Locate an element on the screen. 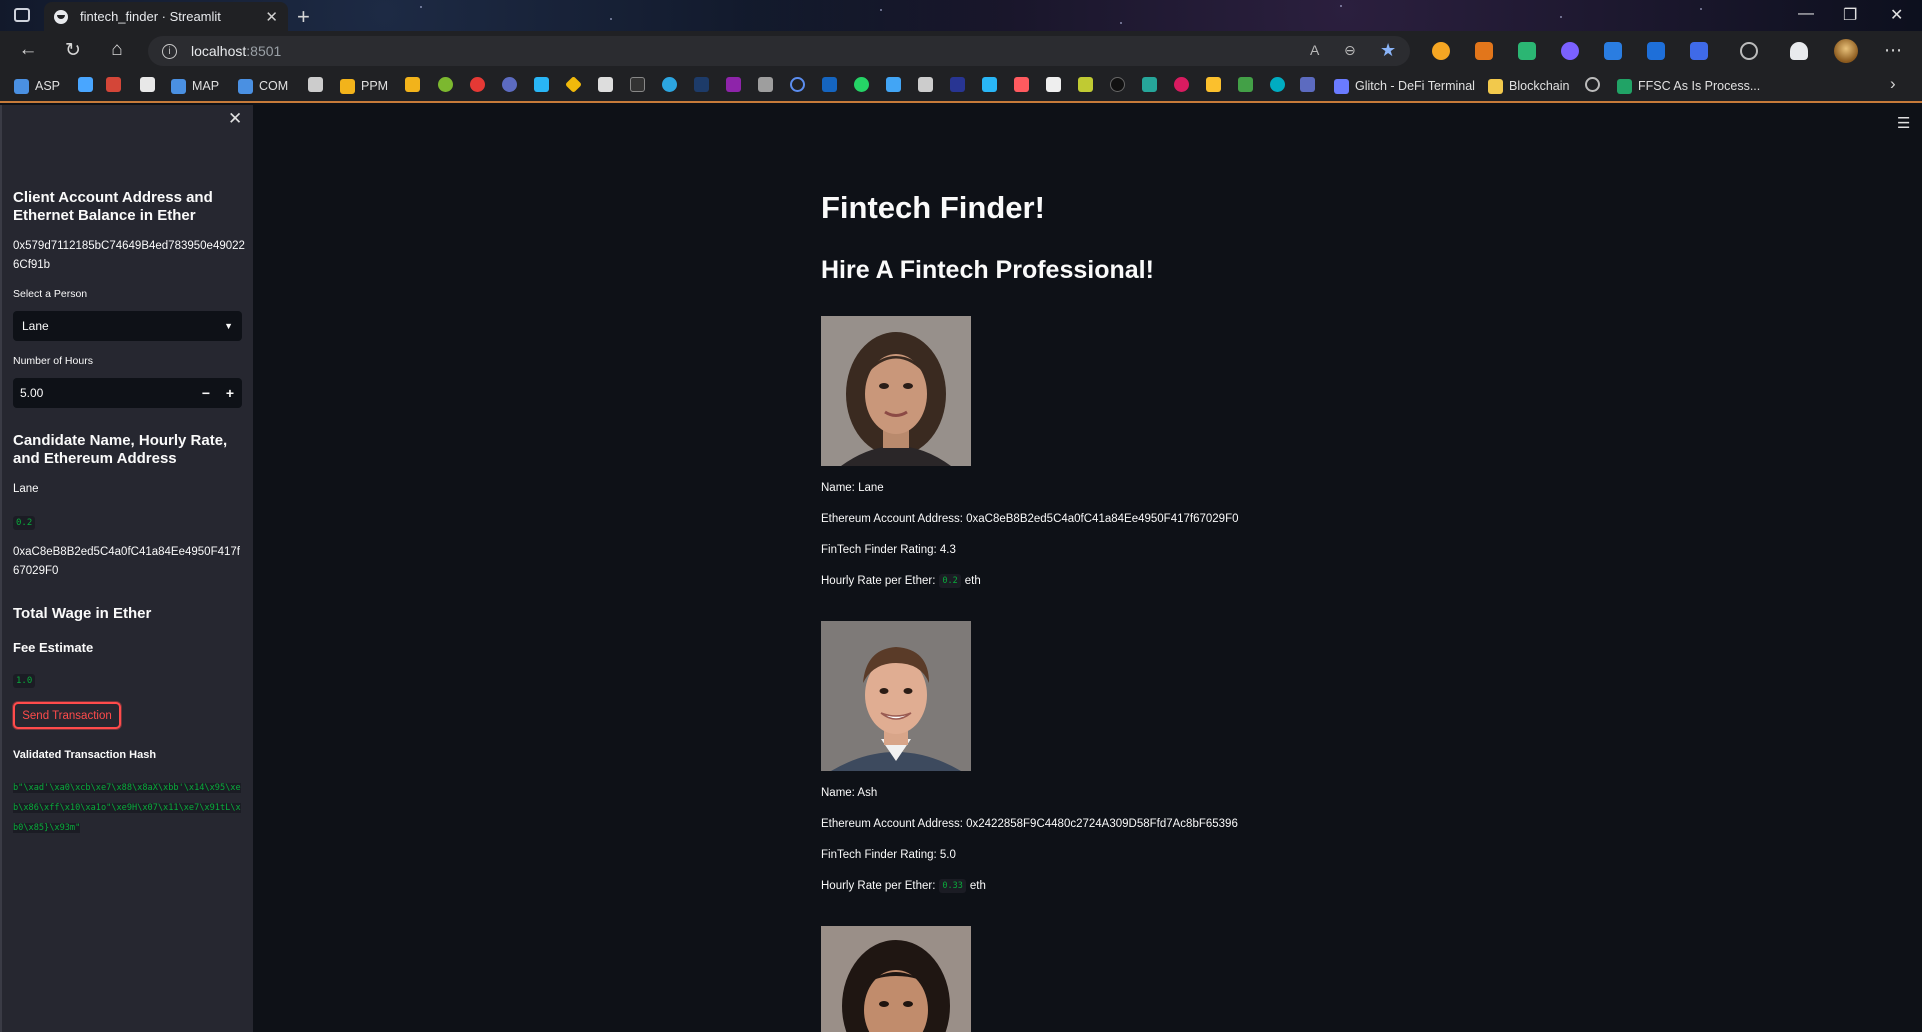  more-options-icon: ⋯ is located at coordinates (1893, 50).